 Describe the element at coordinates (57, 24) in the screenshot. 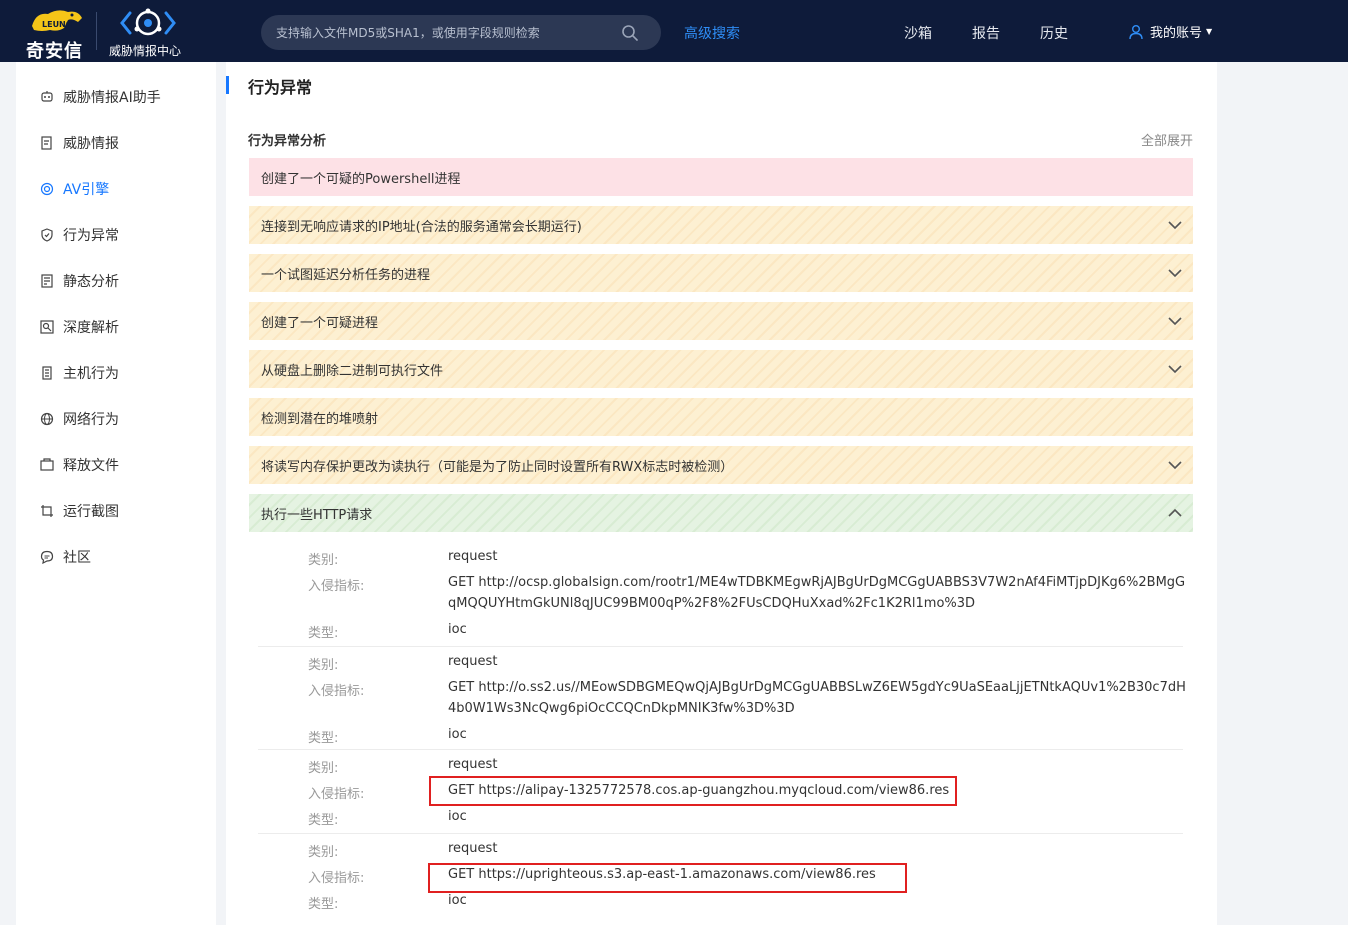

I see `mascot-text: LEUNG` at that location.